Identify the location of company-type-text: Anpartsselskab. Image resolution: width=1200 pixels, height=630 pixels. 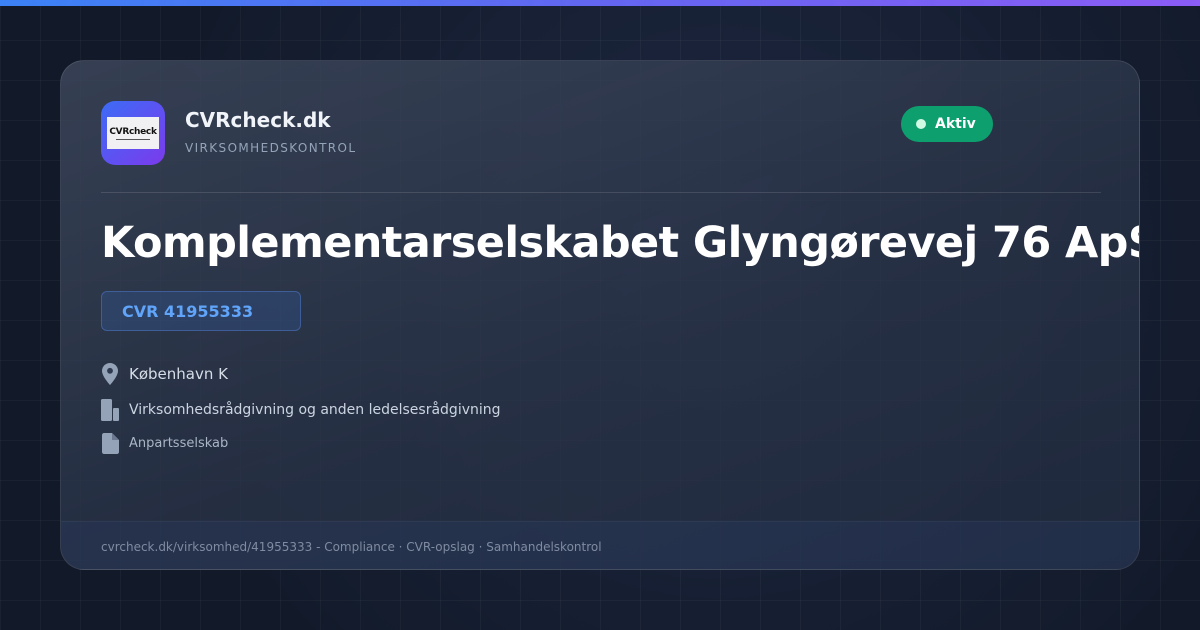
(179, 443).